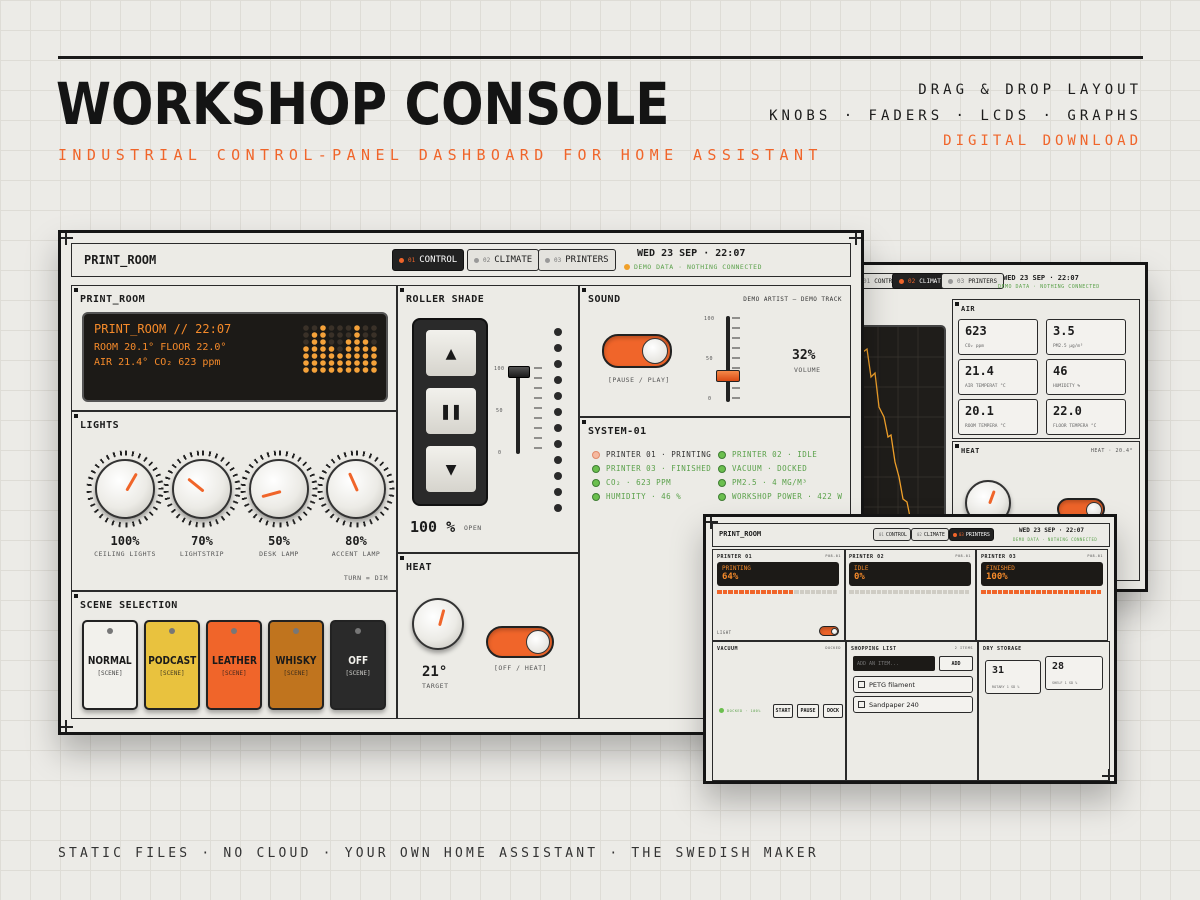 Image resolution: width=1200 pixels, height=900 pixels. Describe the element at coordinates (296, 665) in the screenshot. I see `scene-button-whisky: WHISKY [SCENE]` at that location.